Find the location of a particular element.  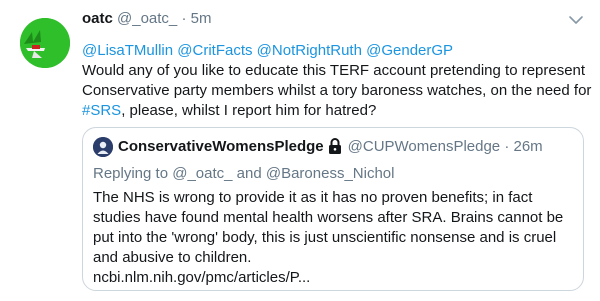

chevron-down-icon is located at coordinates (576, 20).